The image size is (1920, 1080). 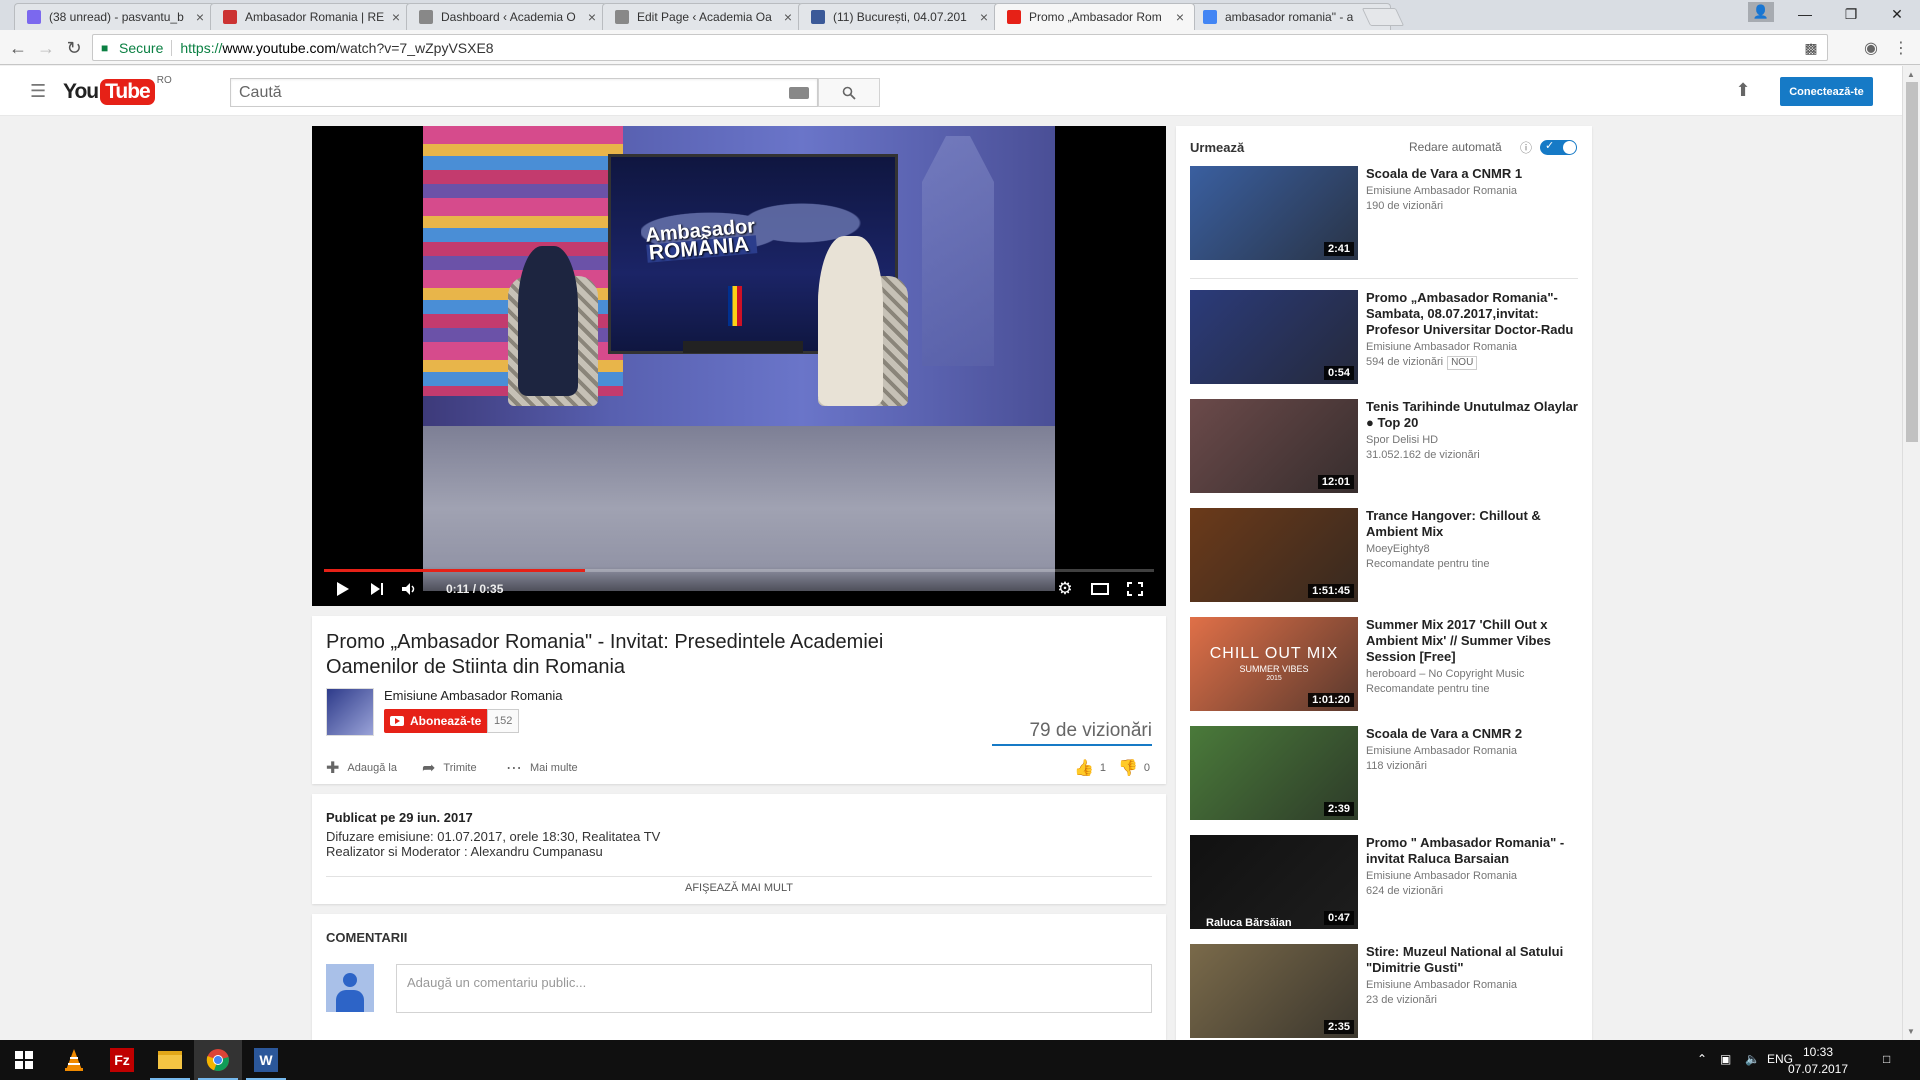 What do you see at coordinates (40, 91) in the screenshot?
I see `guide-menu-icon: ☰` at bounding box center [40, 91].